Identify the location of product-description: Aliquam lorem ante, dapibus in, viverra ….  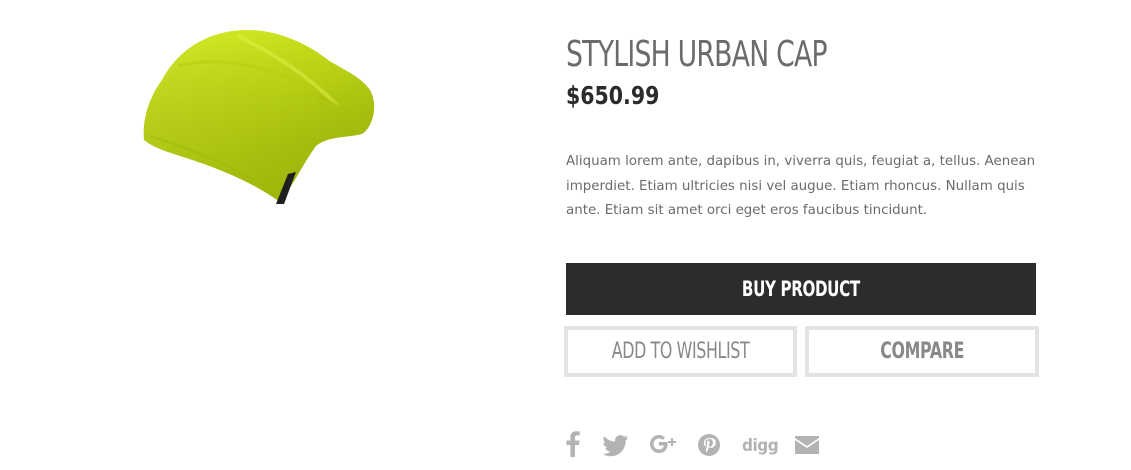
(801, 186).